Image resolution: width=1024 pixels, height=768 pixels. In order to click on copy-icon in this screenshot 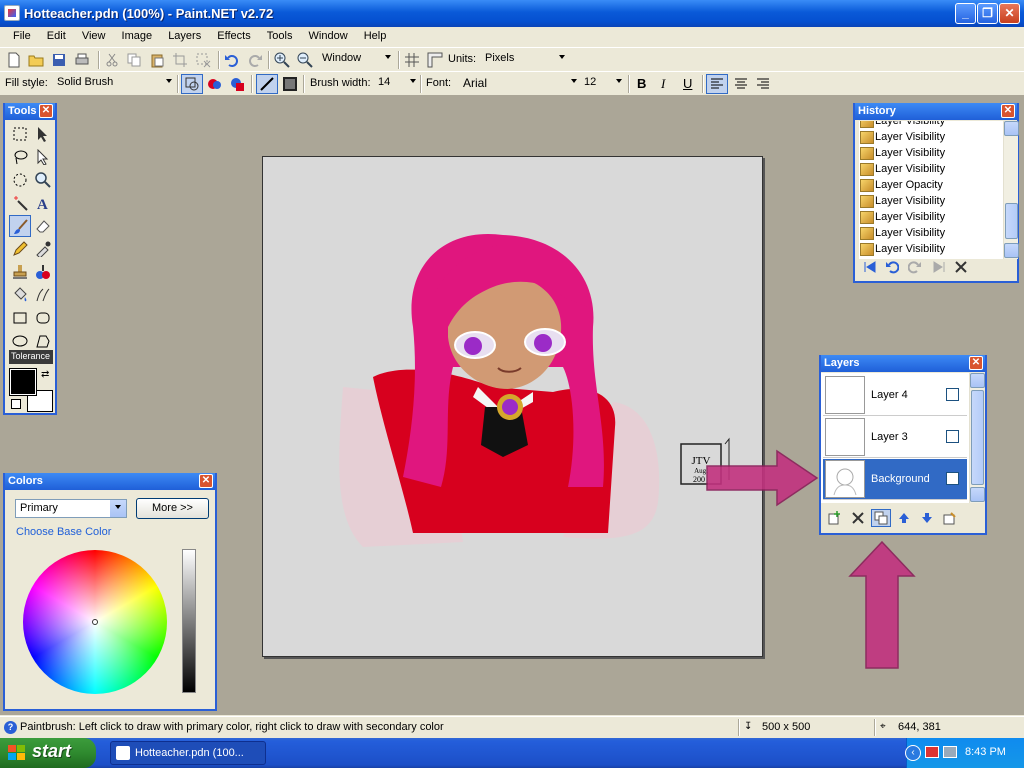, I will do `click(134, 60)`.